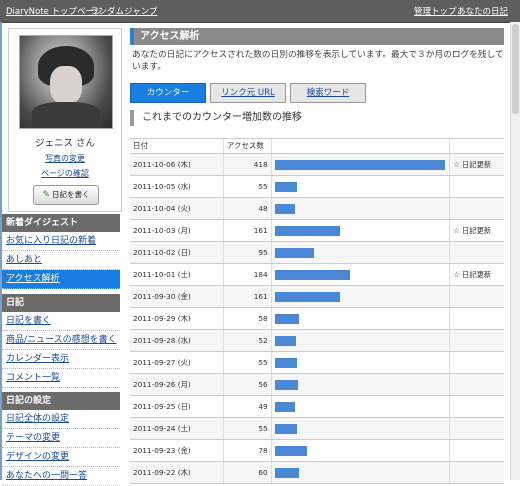 Image resolution: width=520 pixels, height=486 pixels. What do you see at coordinates (248, 340) in the screenshot?
I see `data-label-count: 52` at bounding box center [248, 340].